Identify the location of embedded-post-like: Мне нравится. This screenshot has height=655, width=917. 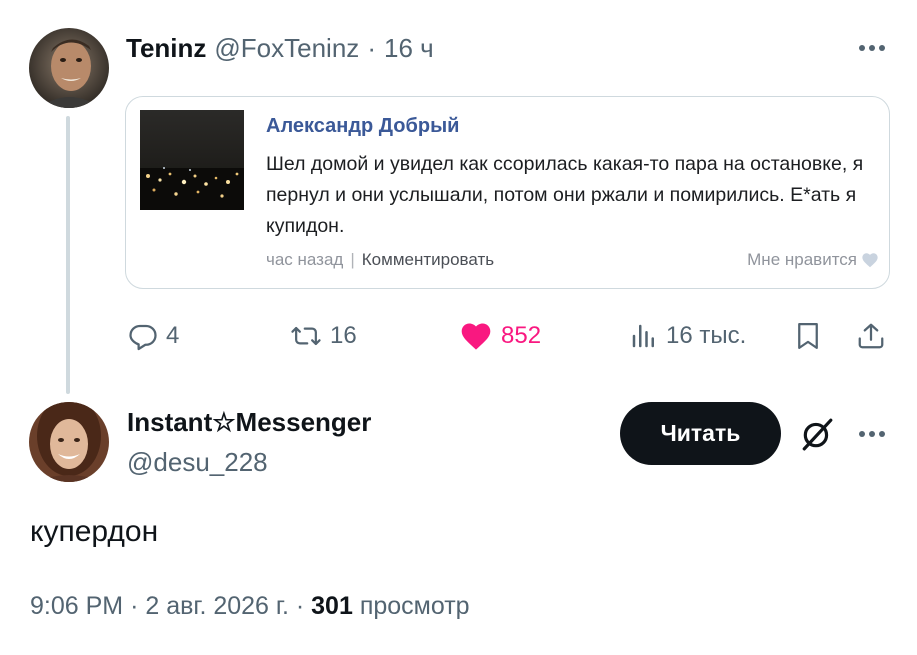
(813, 260).